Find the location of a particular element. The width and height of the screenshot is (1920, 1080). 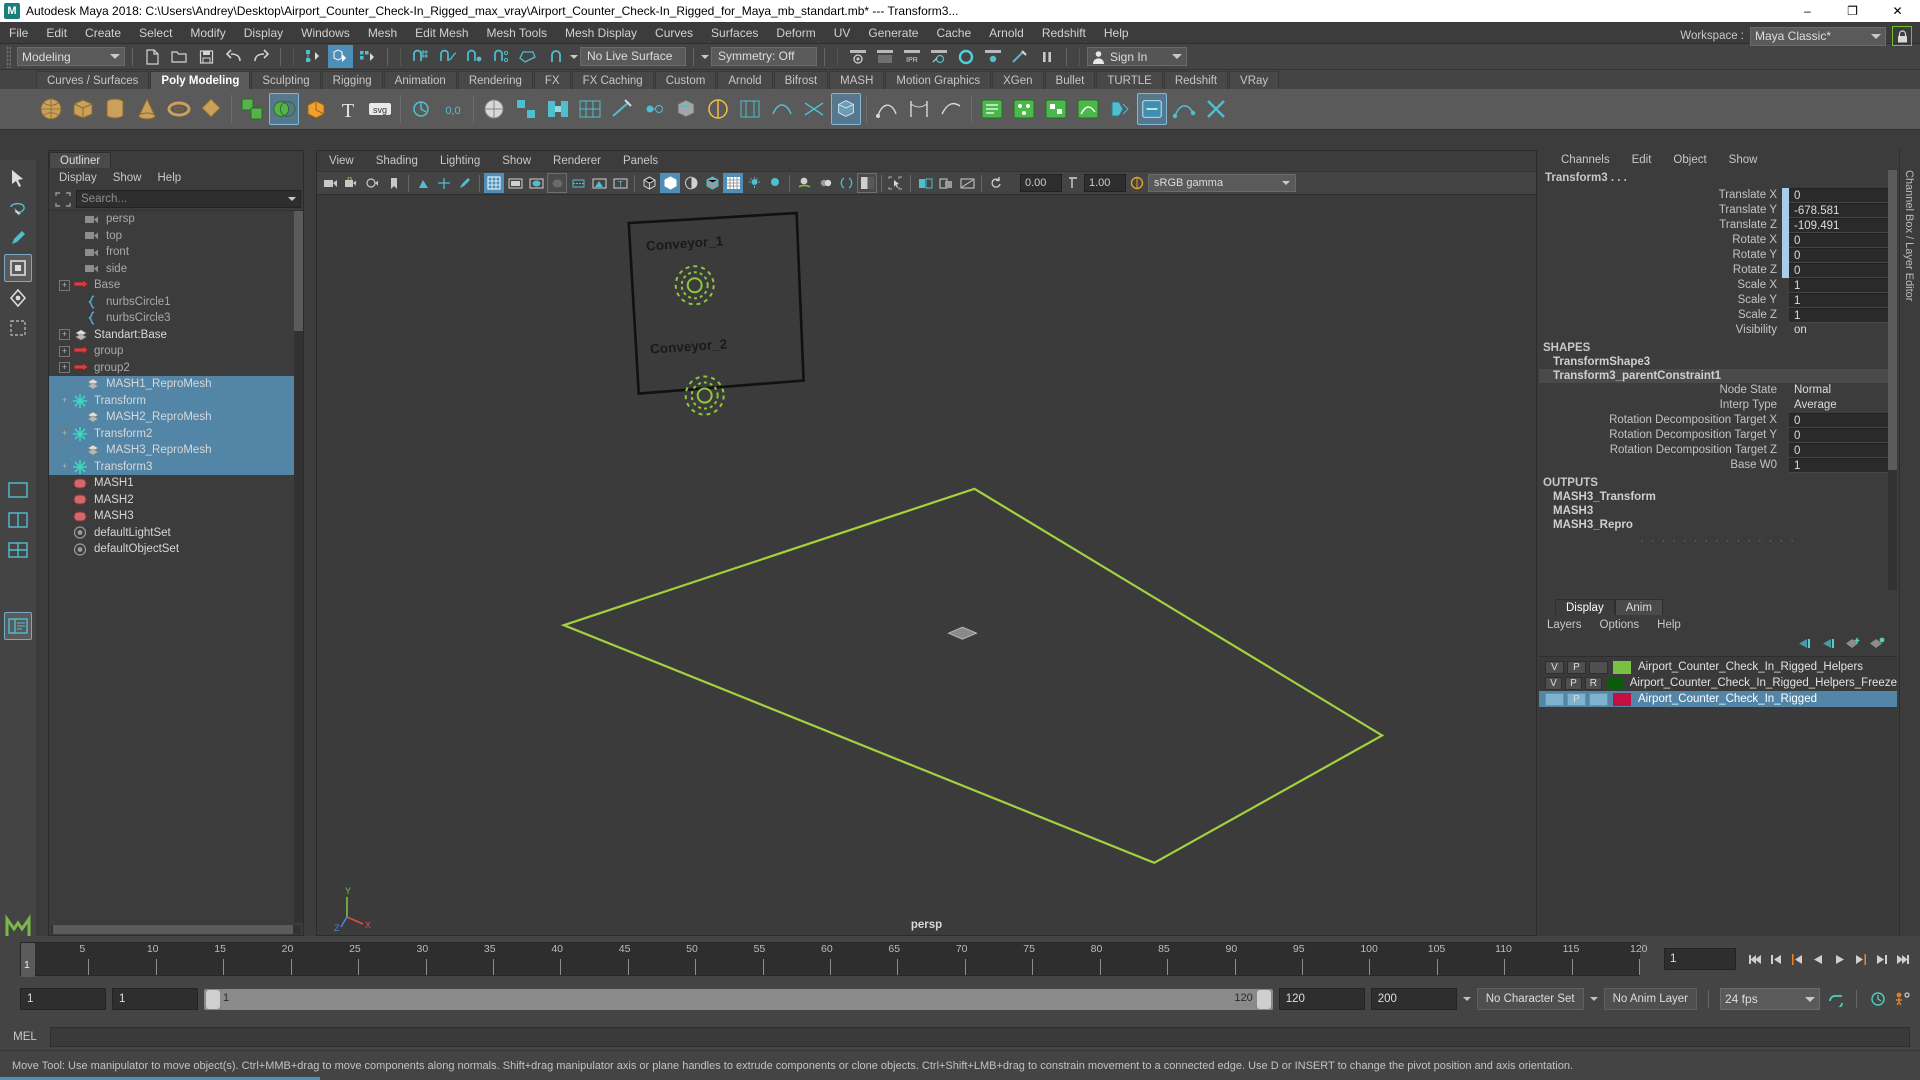

menu-item-redshift: Redshift is located at coordinates (1064, 33).